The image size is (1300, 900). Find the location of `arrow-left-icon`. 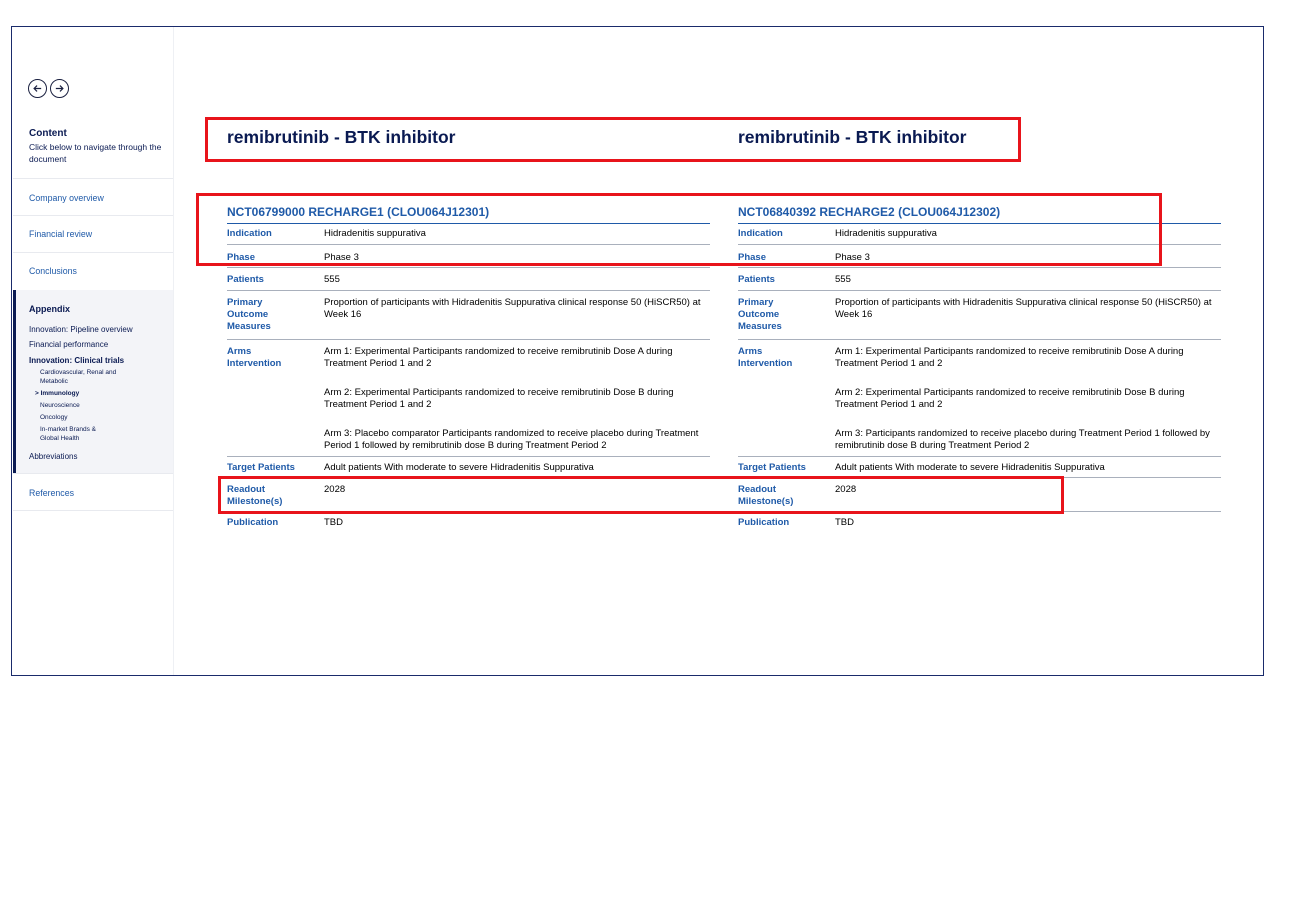

arrow-left-icon is located at coordinates (37, 88).